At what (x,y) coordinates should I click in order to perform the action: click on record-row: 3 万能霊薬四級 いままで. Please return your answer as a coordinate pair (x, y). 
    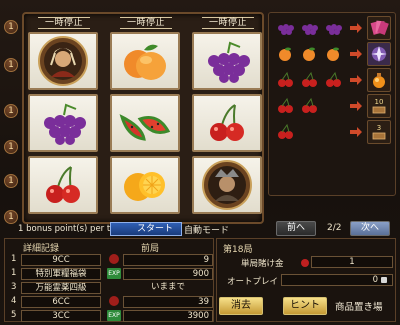
    Looking at the image, I should click on (110, 288).